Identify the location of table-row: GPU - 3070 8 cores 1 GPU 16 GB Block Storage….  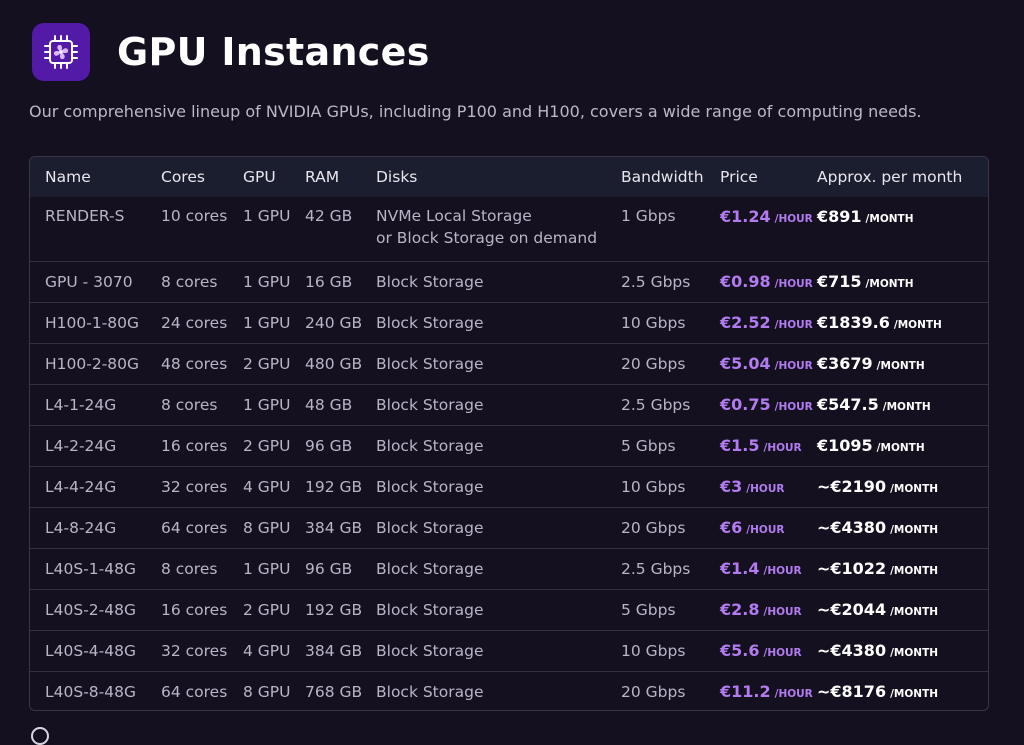
(509, 281).